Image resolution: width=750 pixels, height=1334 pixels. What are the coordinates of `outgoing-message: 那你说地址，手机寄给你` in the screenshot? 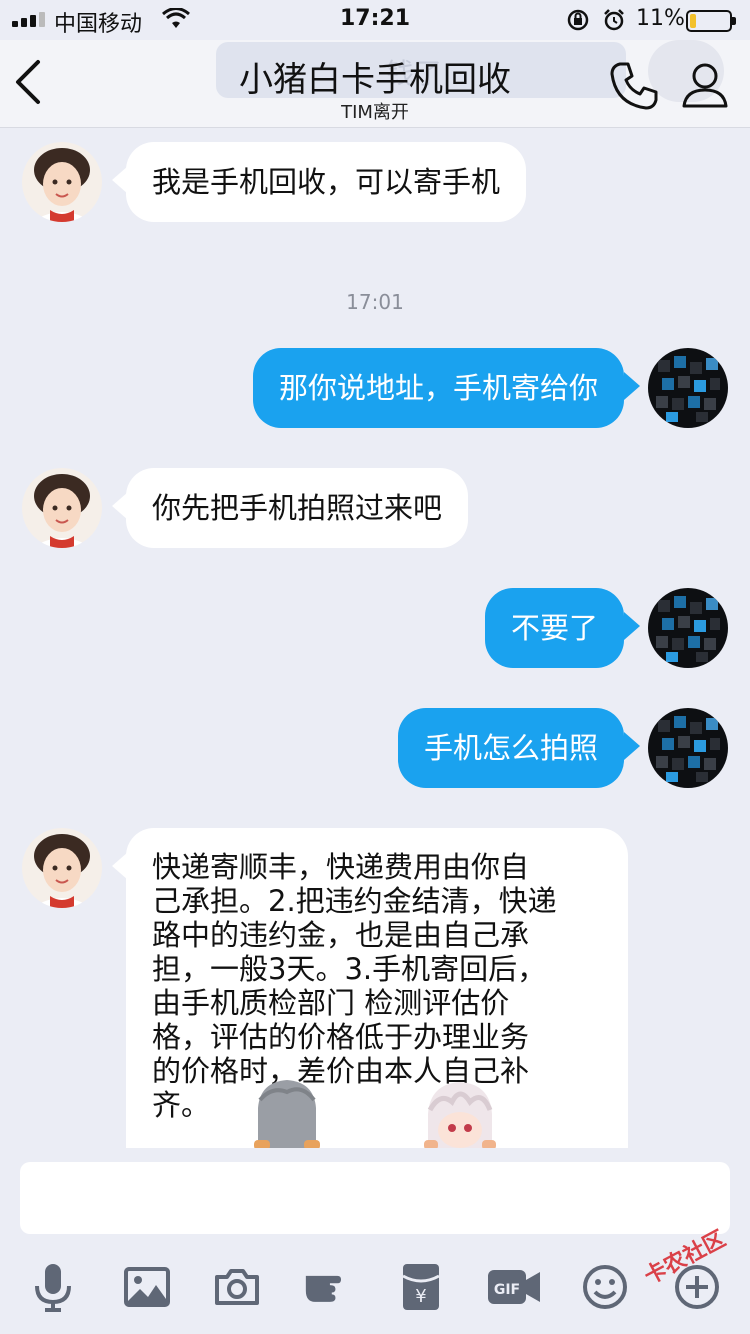 It's located at (438, 388).